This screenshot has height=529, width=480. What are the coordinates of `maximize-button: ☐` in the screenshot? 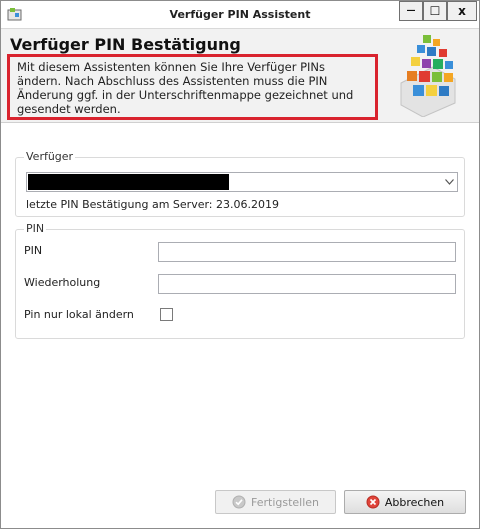 It's located at (435, 11).